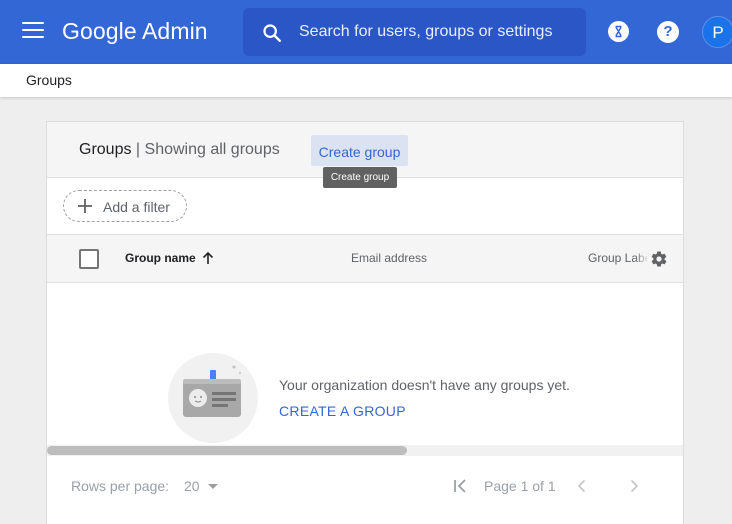 The height and width of the screenshot is (524, 732). What do you see at coordinates (360, 177) in the screenshot?
I see `create-group-tooltip: Create group` at bounding box center [360, 177].